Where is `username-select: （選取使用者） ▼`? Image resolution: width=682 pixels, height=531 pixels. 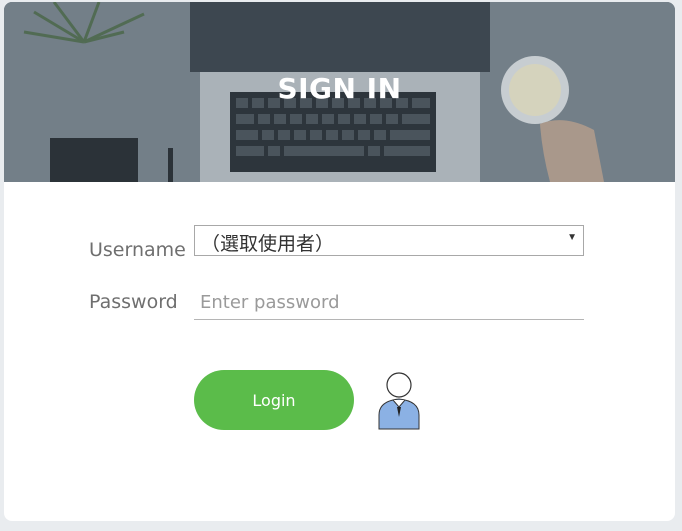 username-select: （選取使用者） ▼ is located at coordinates (389, 240).